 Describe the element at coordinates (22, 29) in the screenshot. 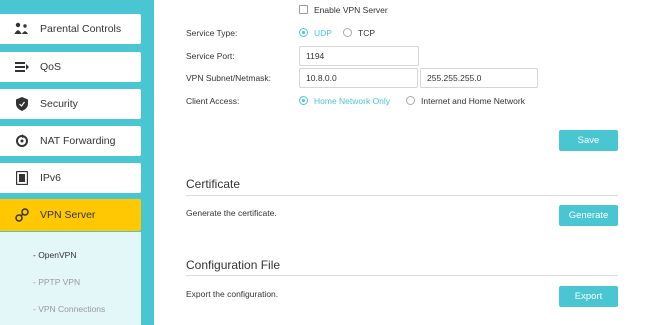

I see `family-icon` at that location.